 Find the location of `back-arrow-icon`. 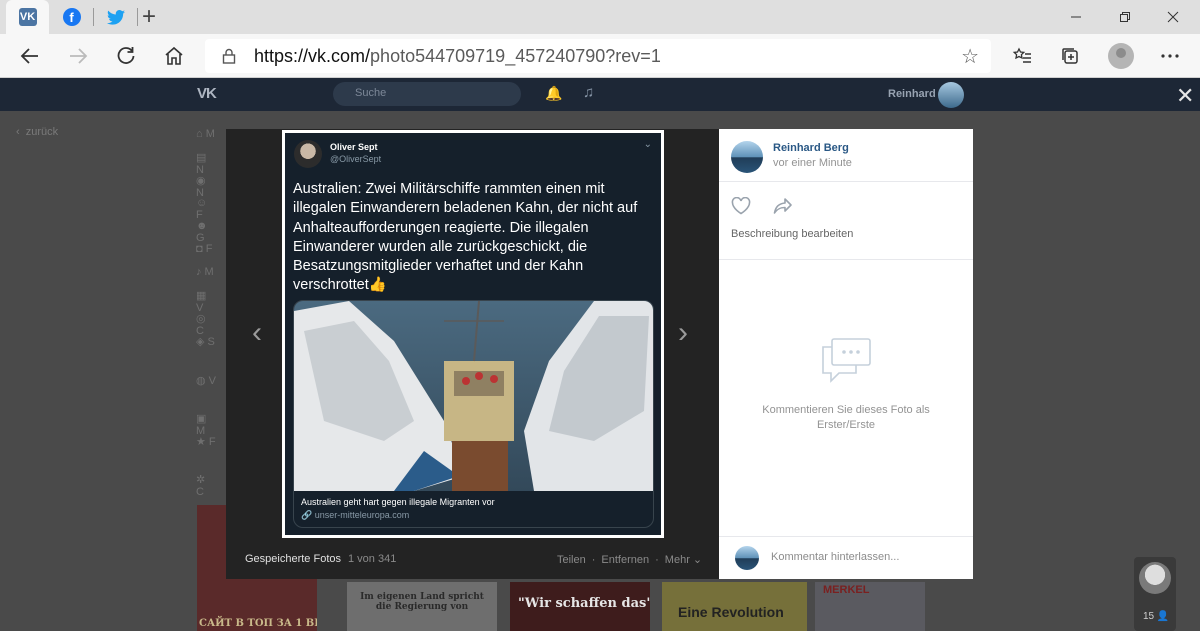

back-arrow-icon is located at coordinates (30, 56).